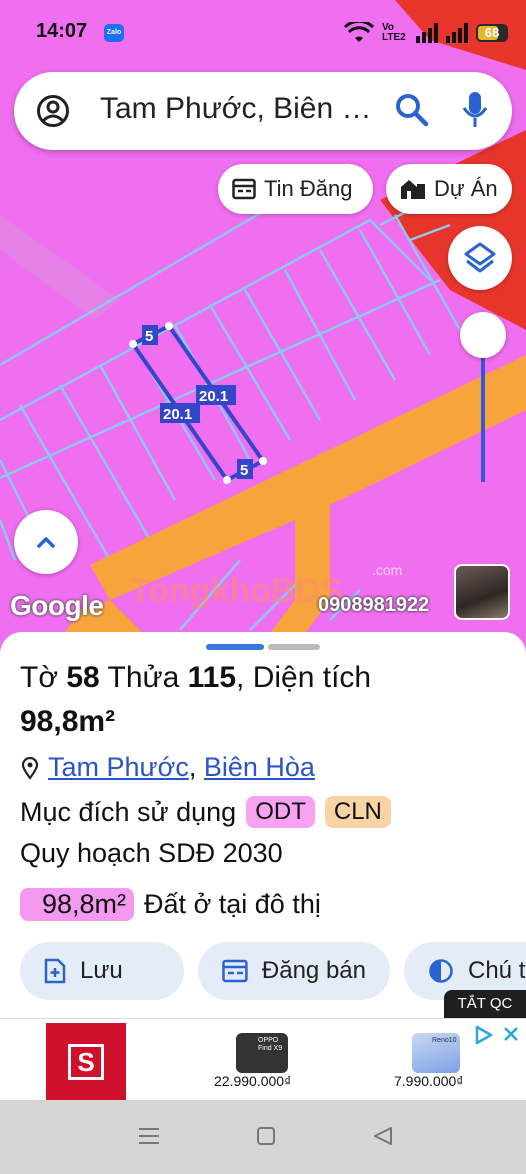 This screenshot has height=1174, width=526. Describe the element at coordinates (236, 591) in the screenshot. I see `watermark: TongkhoBDS` at that location.